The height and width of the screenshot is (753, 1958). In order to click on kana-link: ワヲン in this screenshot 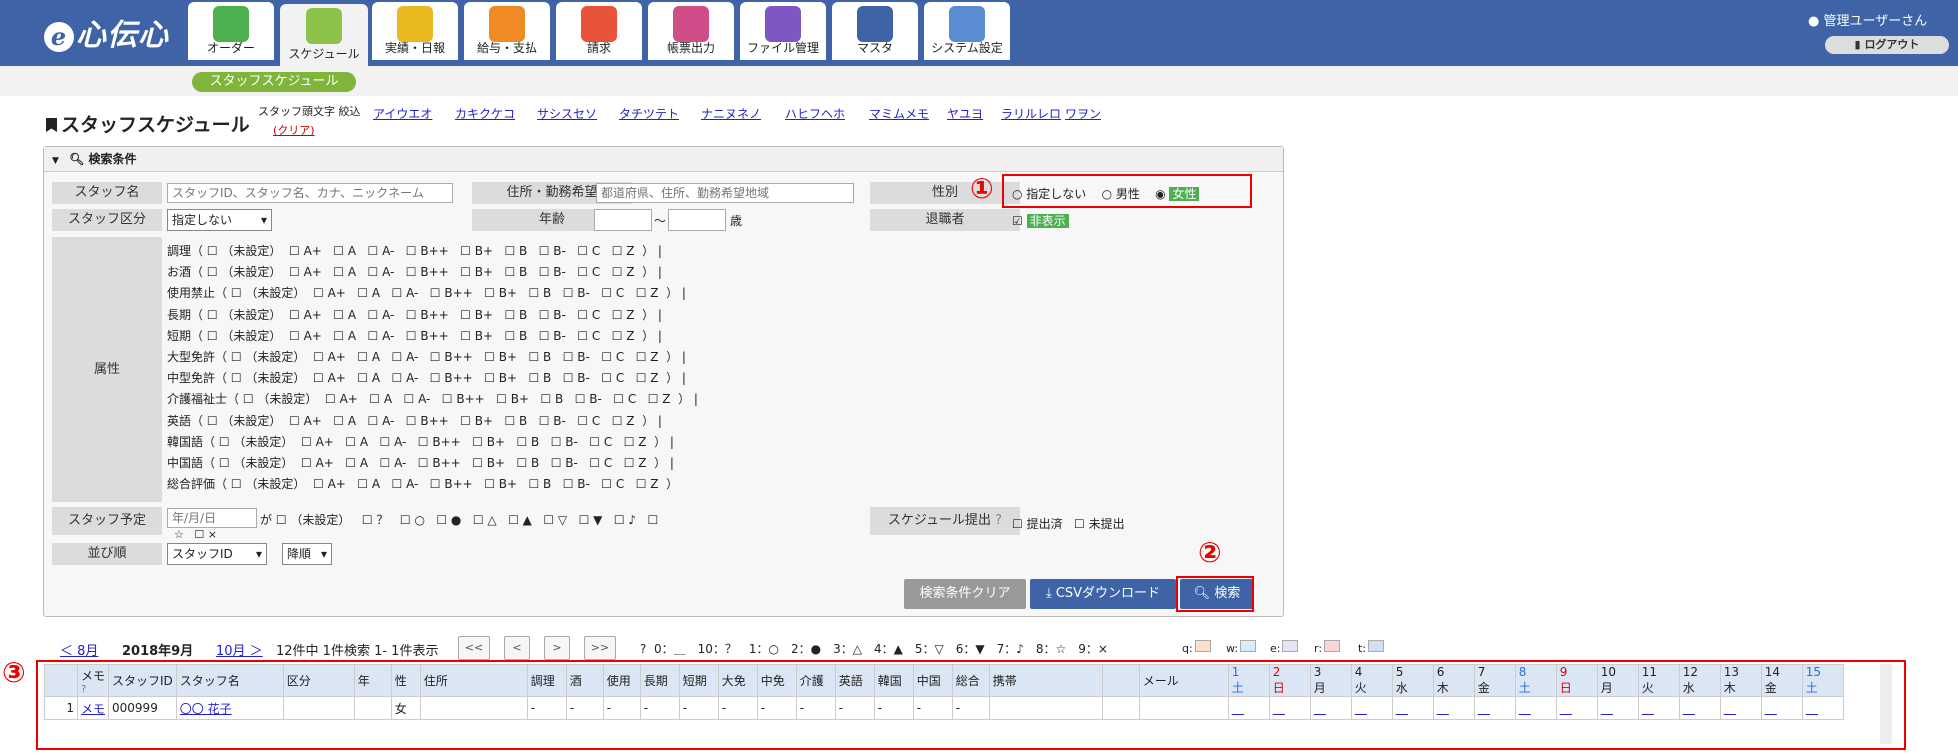, I will do `click(1083, 113)`.